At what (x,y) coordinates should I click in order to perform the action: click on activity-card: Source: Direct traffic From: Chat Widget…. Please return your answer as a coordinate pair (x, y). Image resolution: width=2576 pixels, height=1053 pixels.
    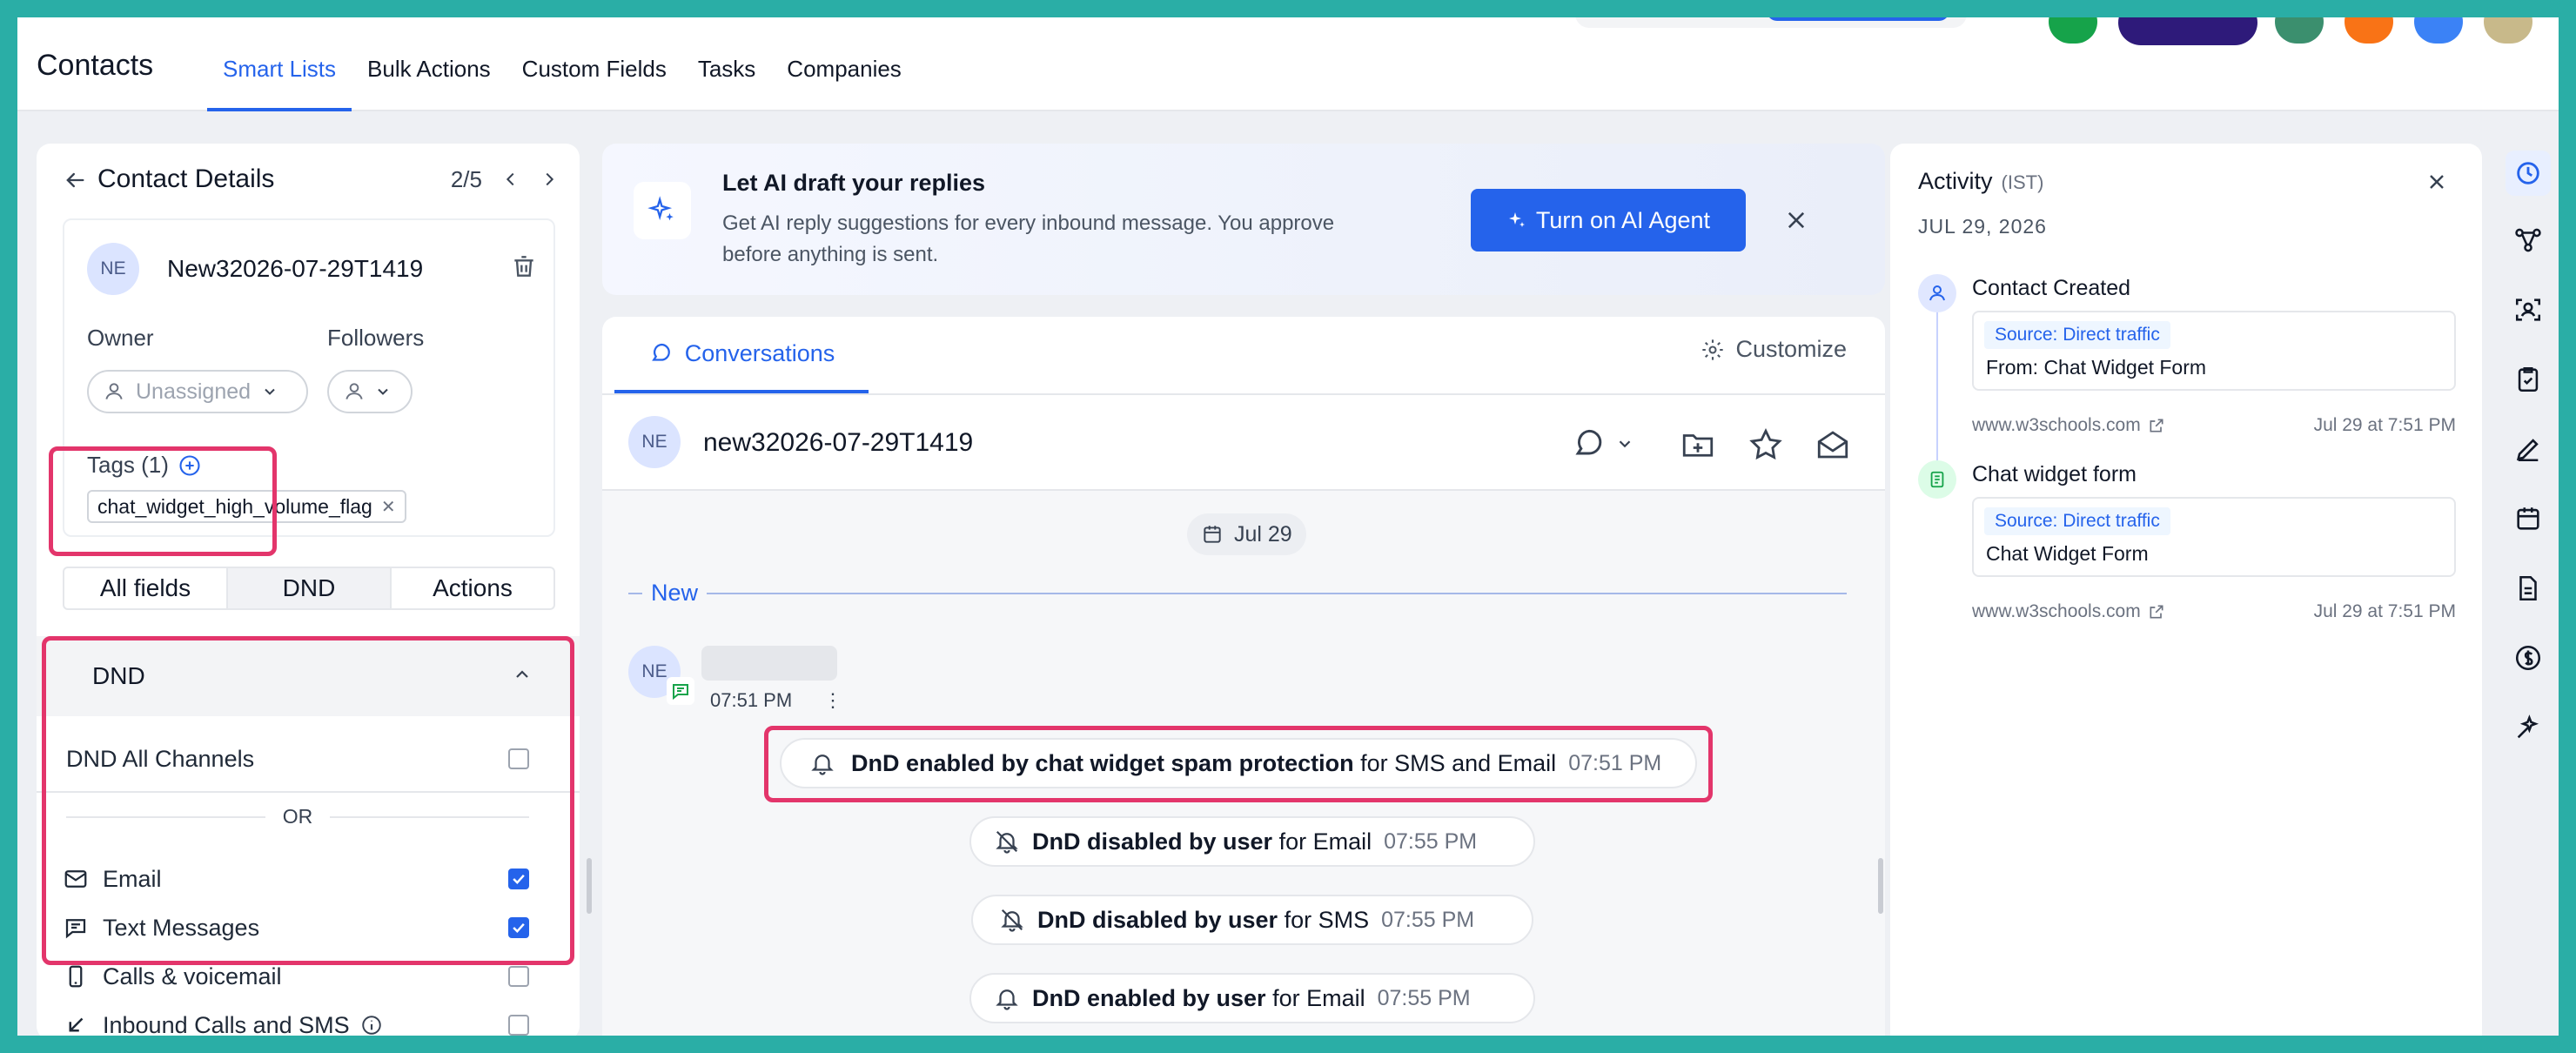
    Looking at the image, I should click on (2214, 351).